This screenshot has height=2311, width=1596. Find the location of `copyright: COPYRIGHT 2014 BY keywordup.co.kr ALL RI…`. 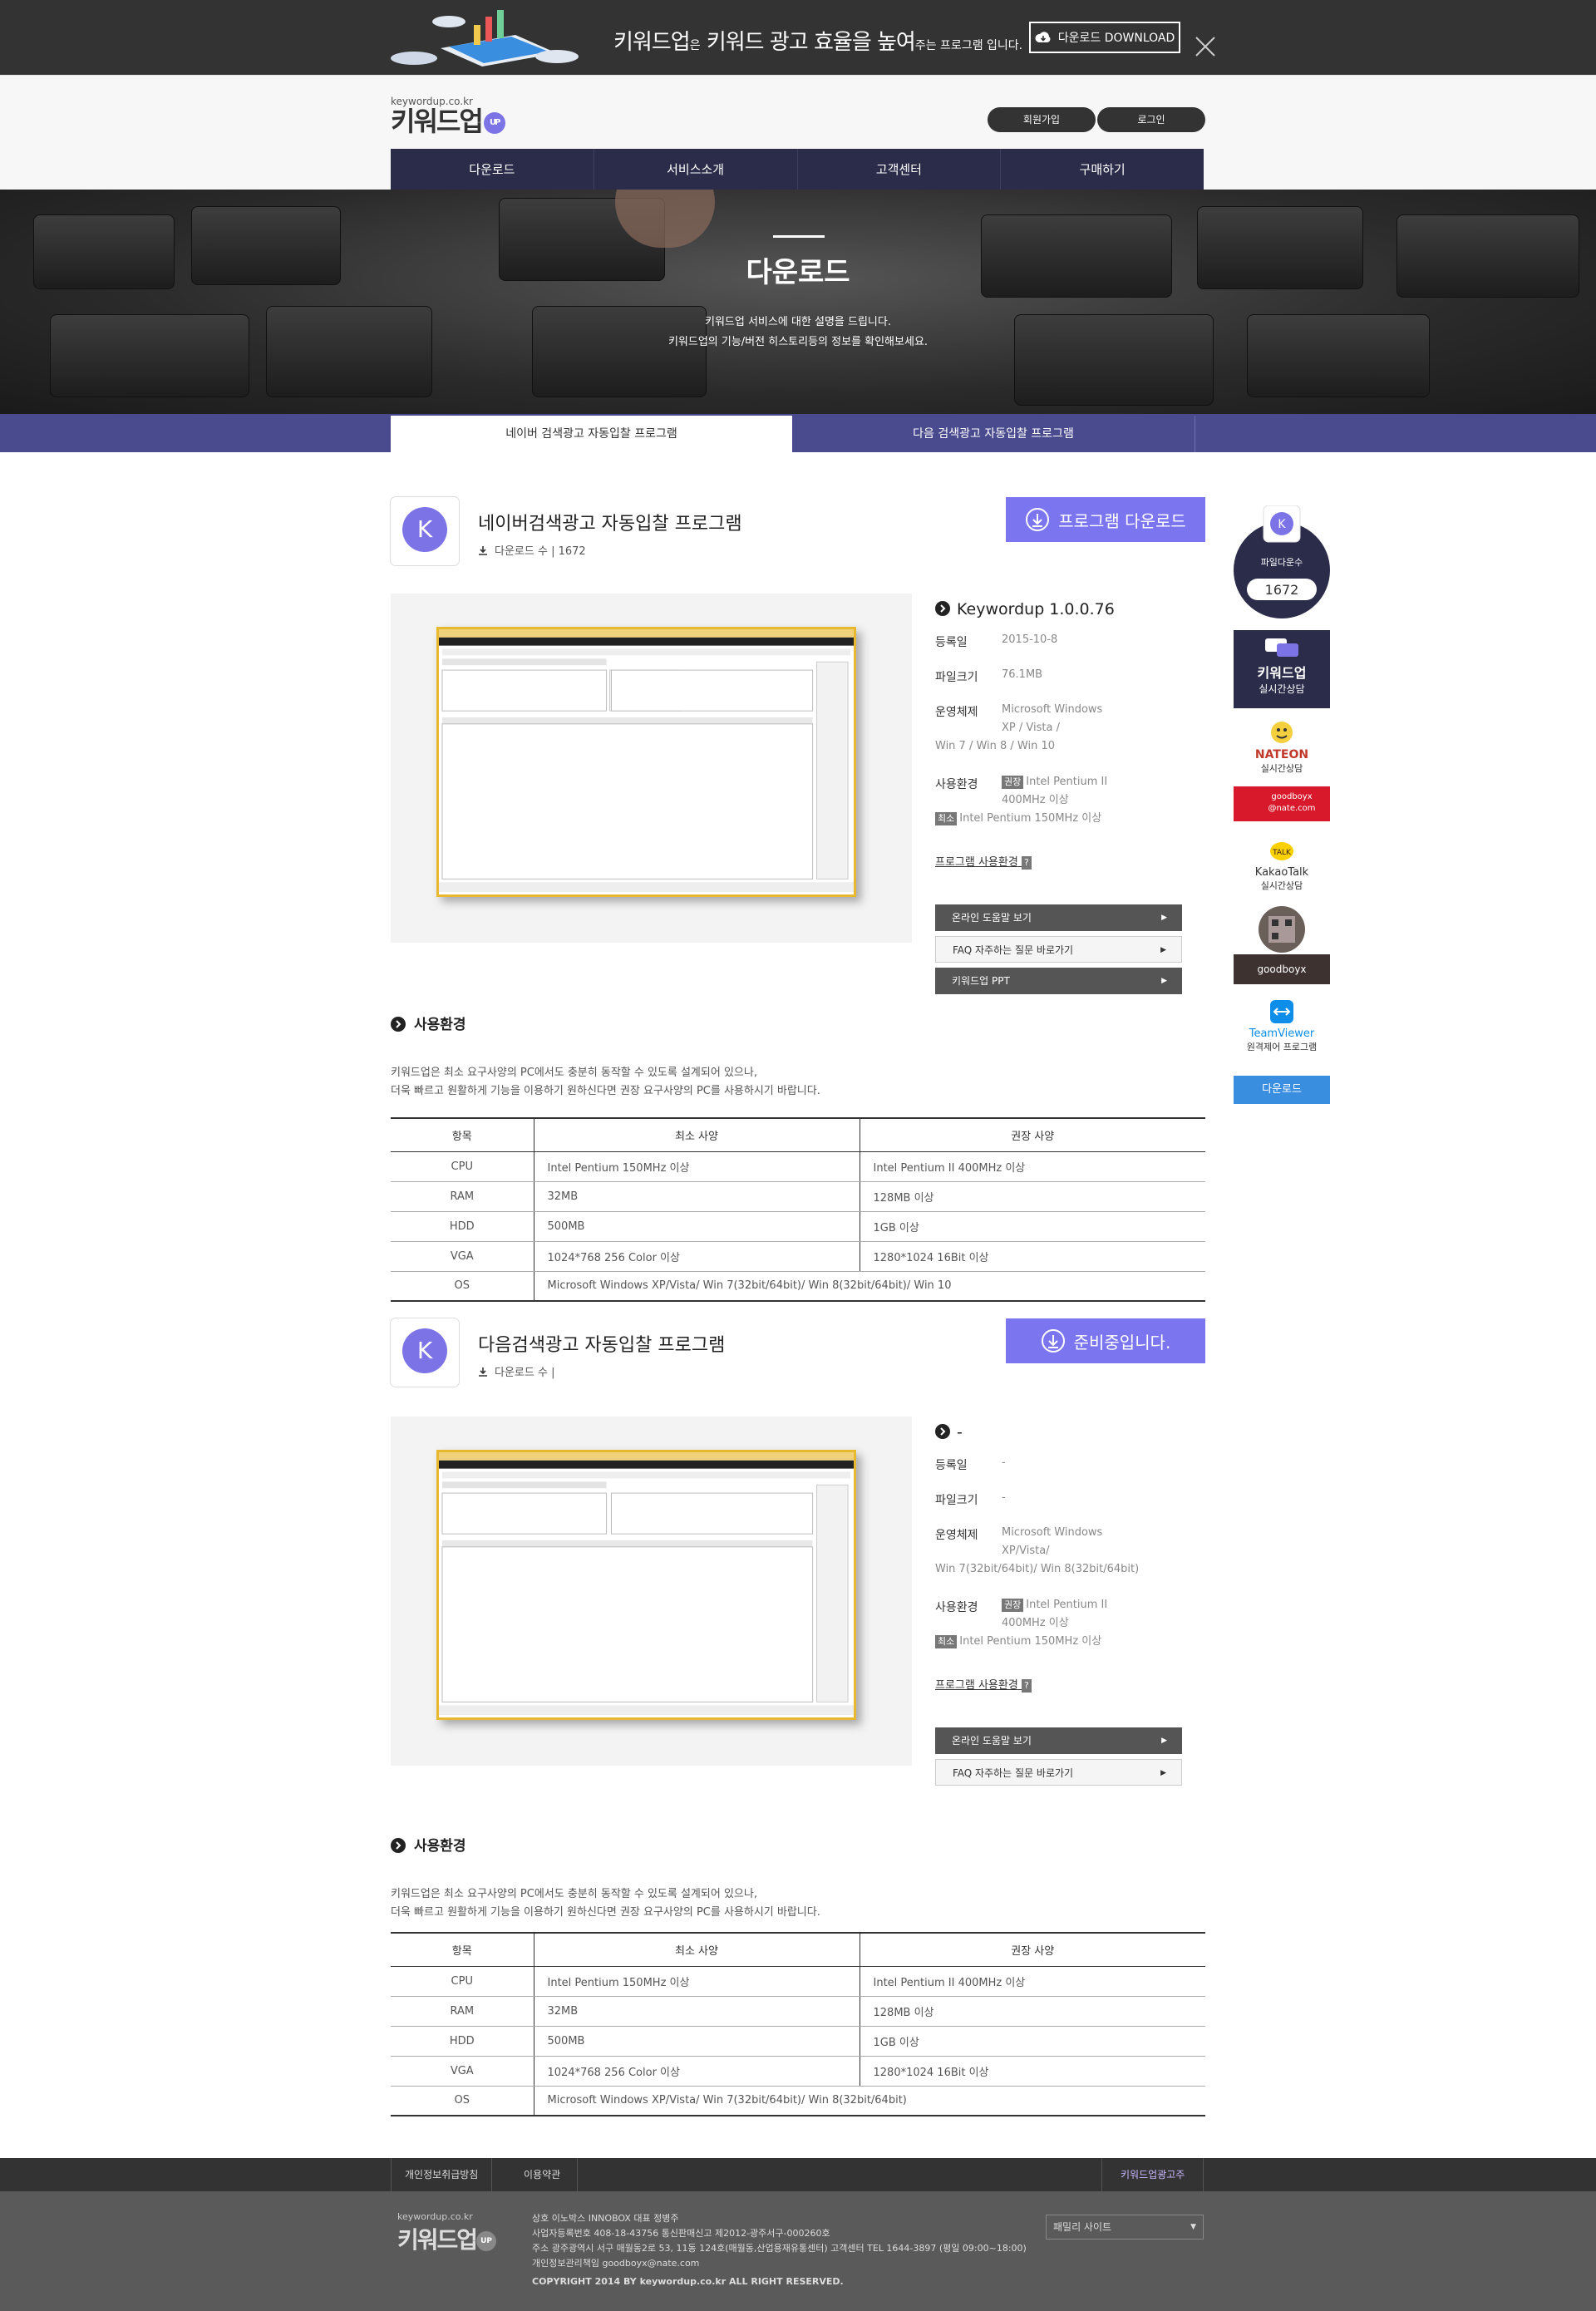

copyright: COPYRIGHT 2014 BY keywordup.co.kr ALL RI… is located at coordinates (688, 2281).